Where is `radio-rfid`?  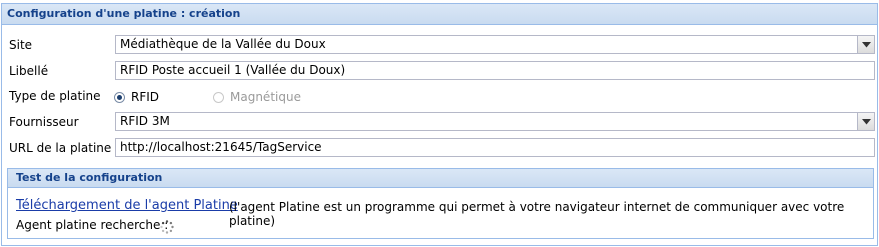 radio-rfid is located at coordinates (119, 97).